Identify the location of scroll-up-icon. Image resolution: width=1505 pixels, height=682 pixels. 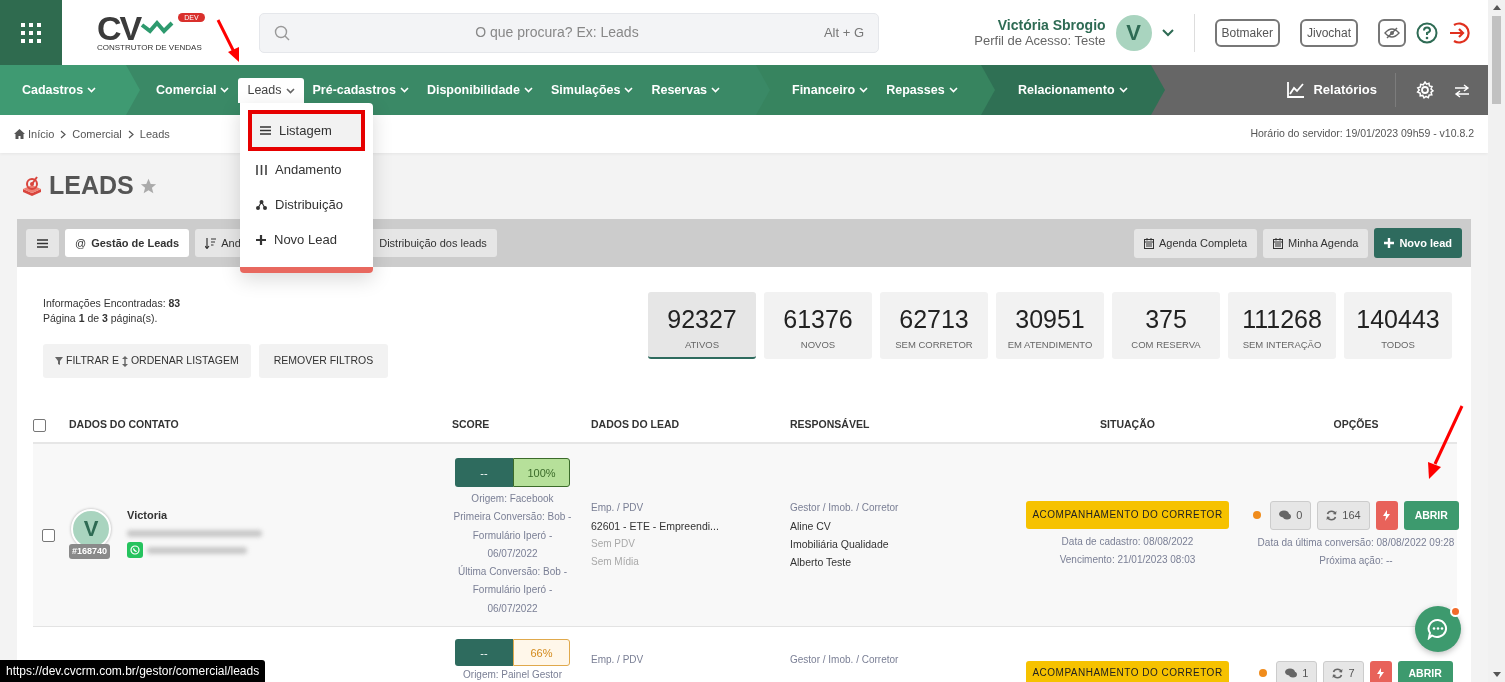
(1496, 7).